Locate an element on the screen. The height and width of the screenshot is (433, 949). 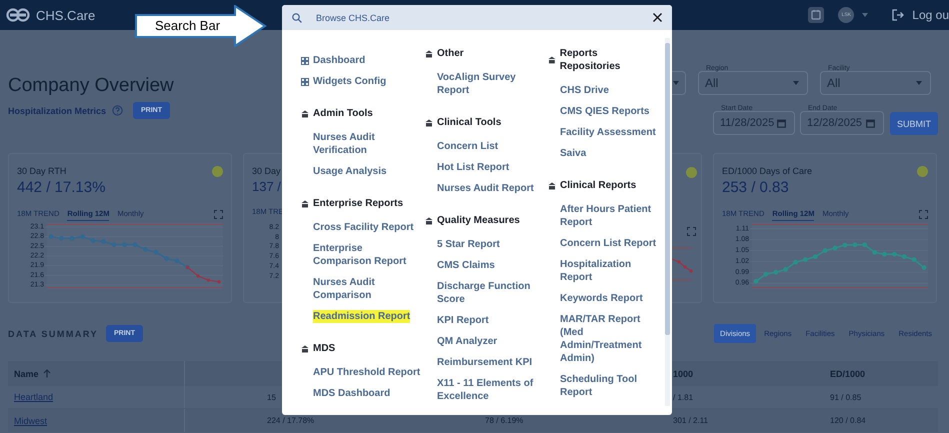
table-cell: 301 / 2.11 is located at coordinates (690, 420).